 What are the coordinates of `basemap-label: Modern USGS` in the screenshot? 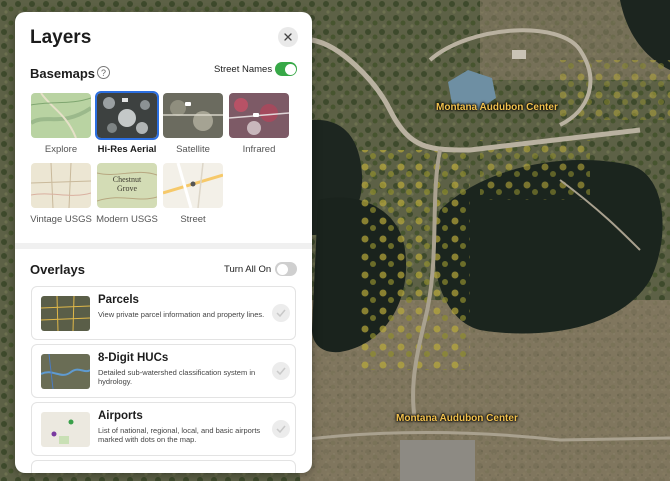 It's located at (127, 219).